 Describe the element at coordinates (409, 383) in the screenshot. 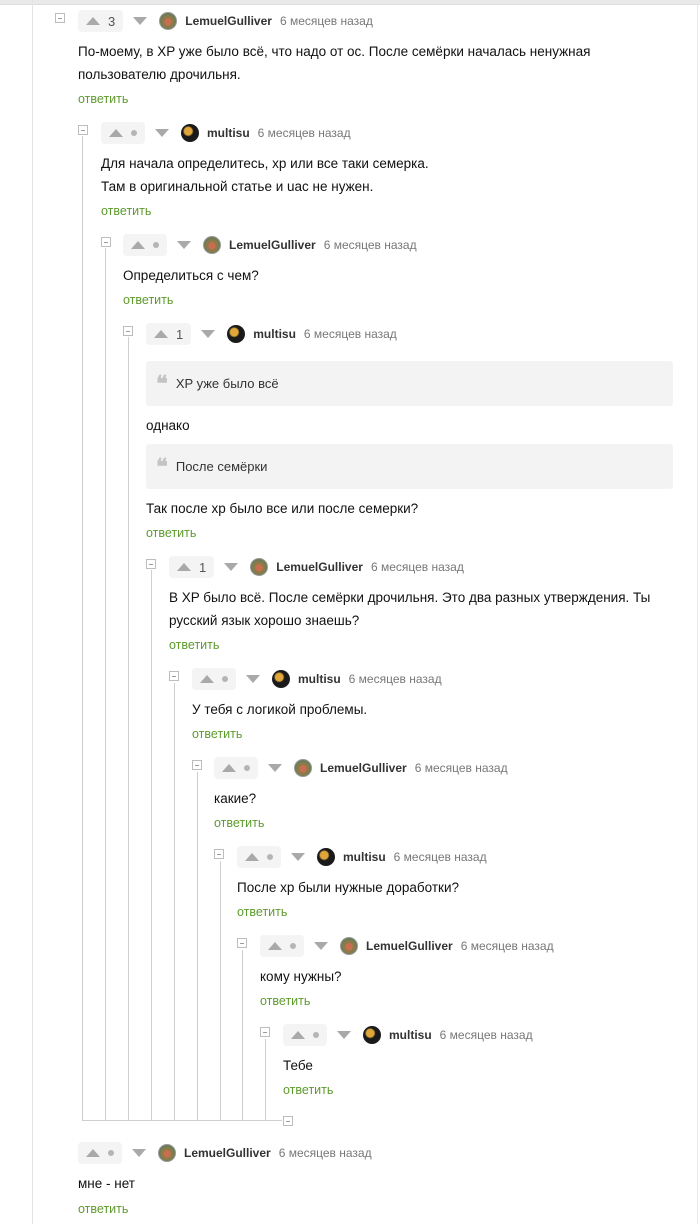

I see `quote-block: ❝ XP уже было всё` at that location.